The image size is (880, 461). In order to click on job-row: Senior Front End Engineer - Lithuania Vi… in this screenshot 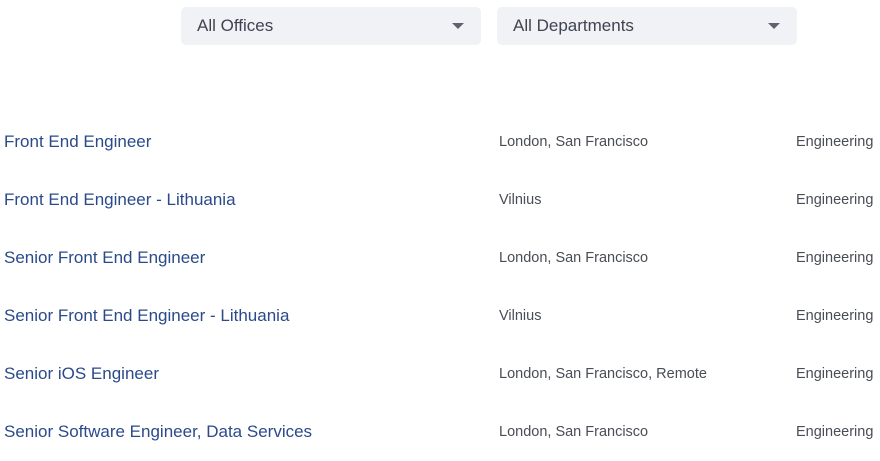, I will do `click(440, 316)`.